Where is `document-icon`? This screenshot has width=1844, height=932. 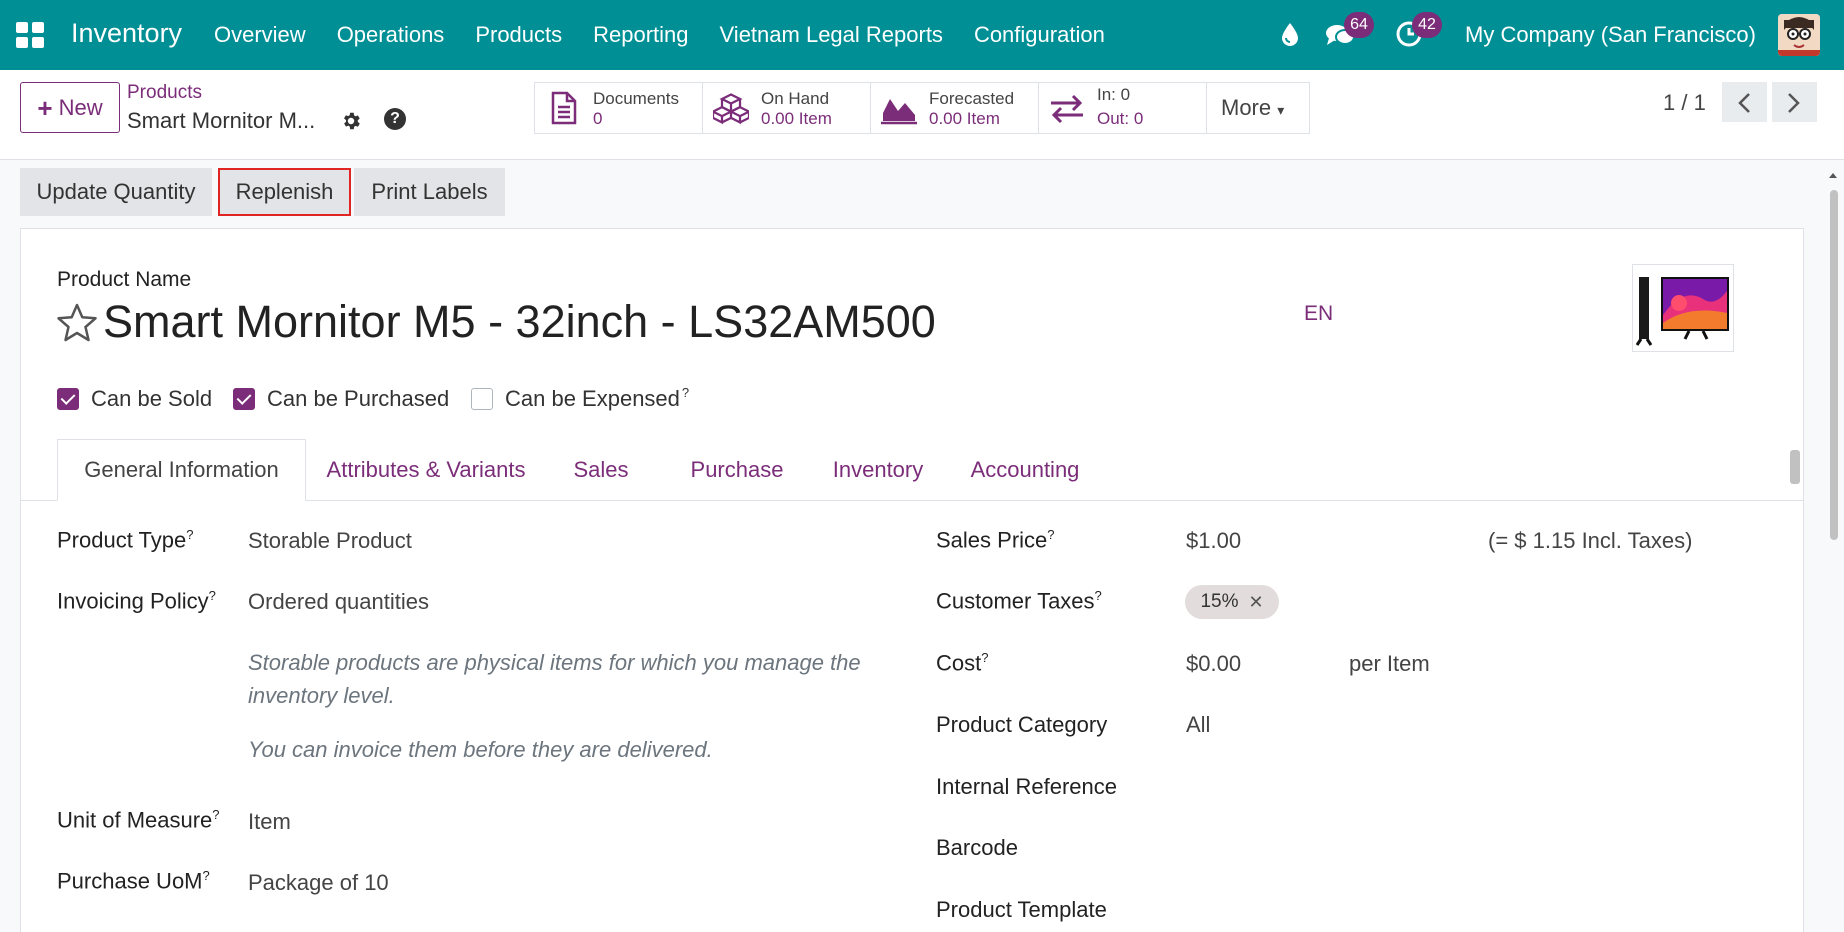 document-icon is located at coordinates (564, 108).